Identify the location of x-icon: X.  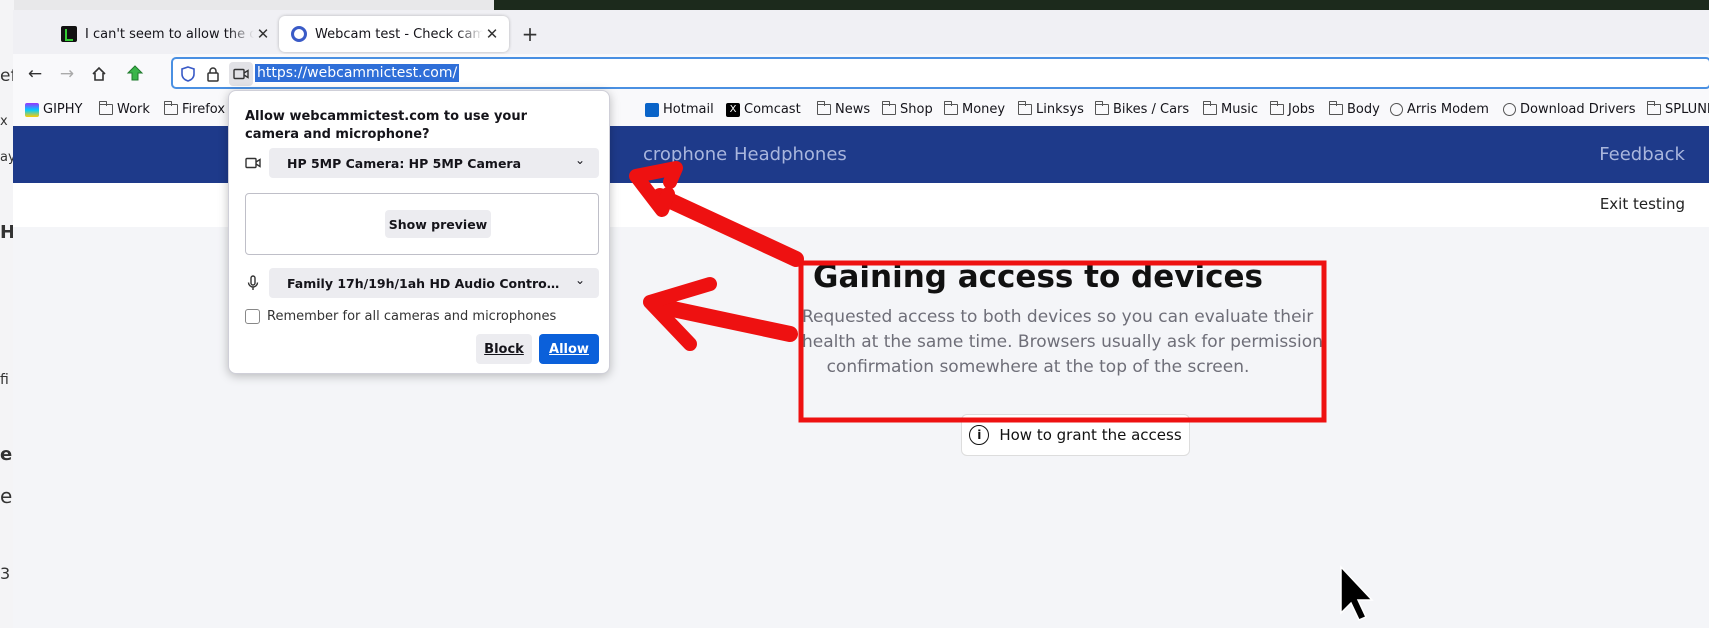
(733, 109).